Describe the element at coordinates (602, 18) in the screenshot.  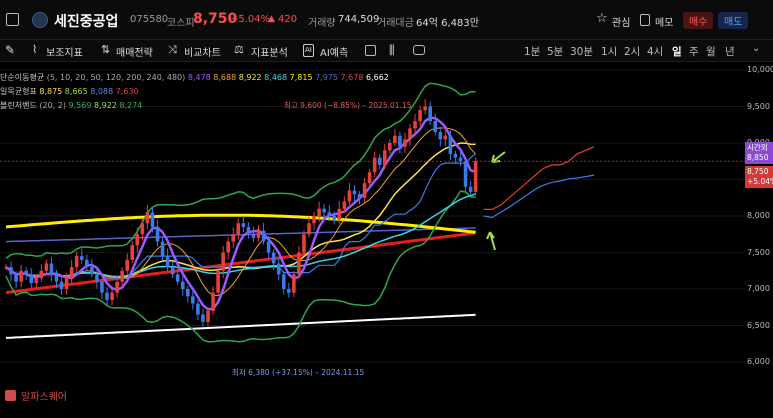
I see `star-icon: ☆` at that location.